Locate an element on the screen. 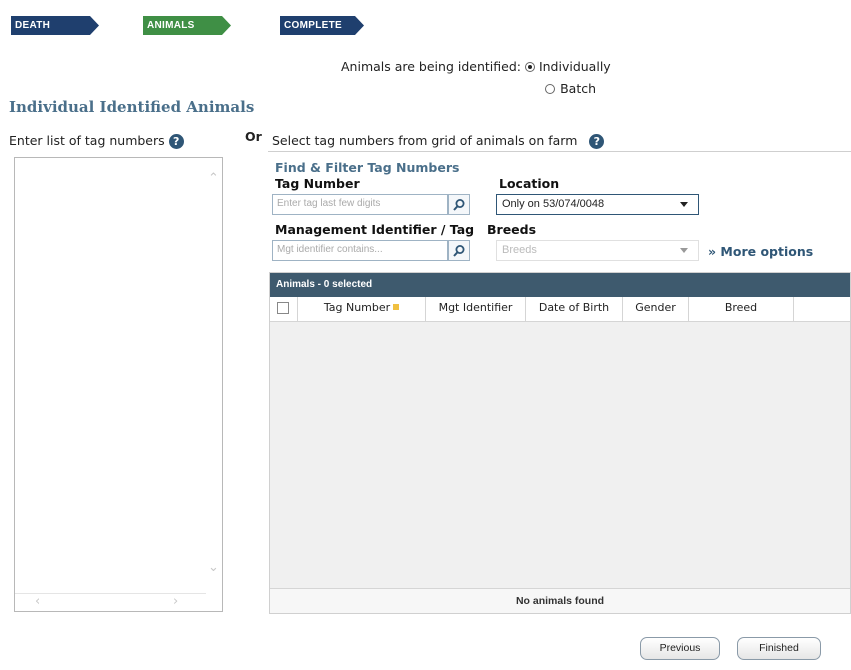 The height and width of the screenshot is (670, 851). column-breed: Breed is located at coordinates (741, 309).